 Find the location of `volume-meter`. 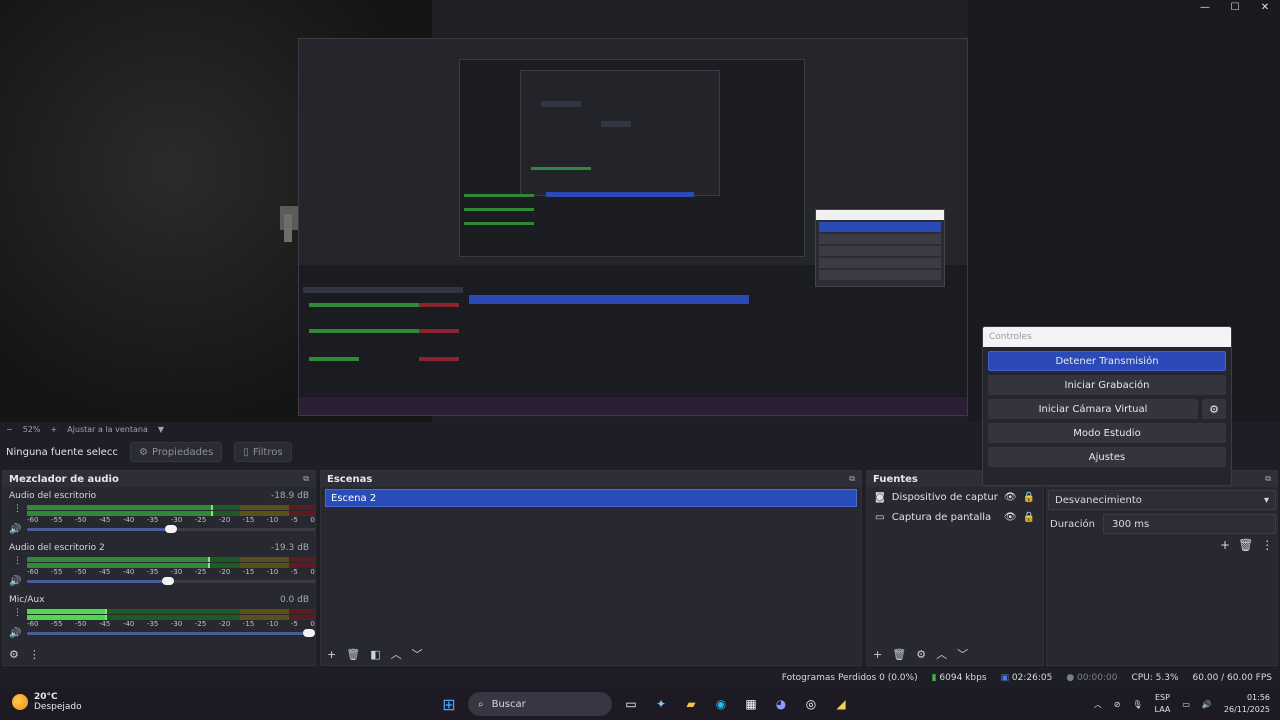

volume-meter is located at coordinates (171, 614).